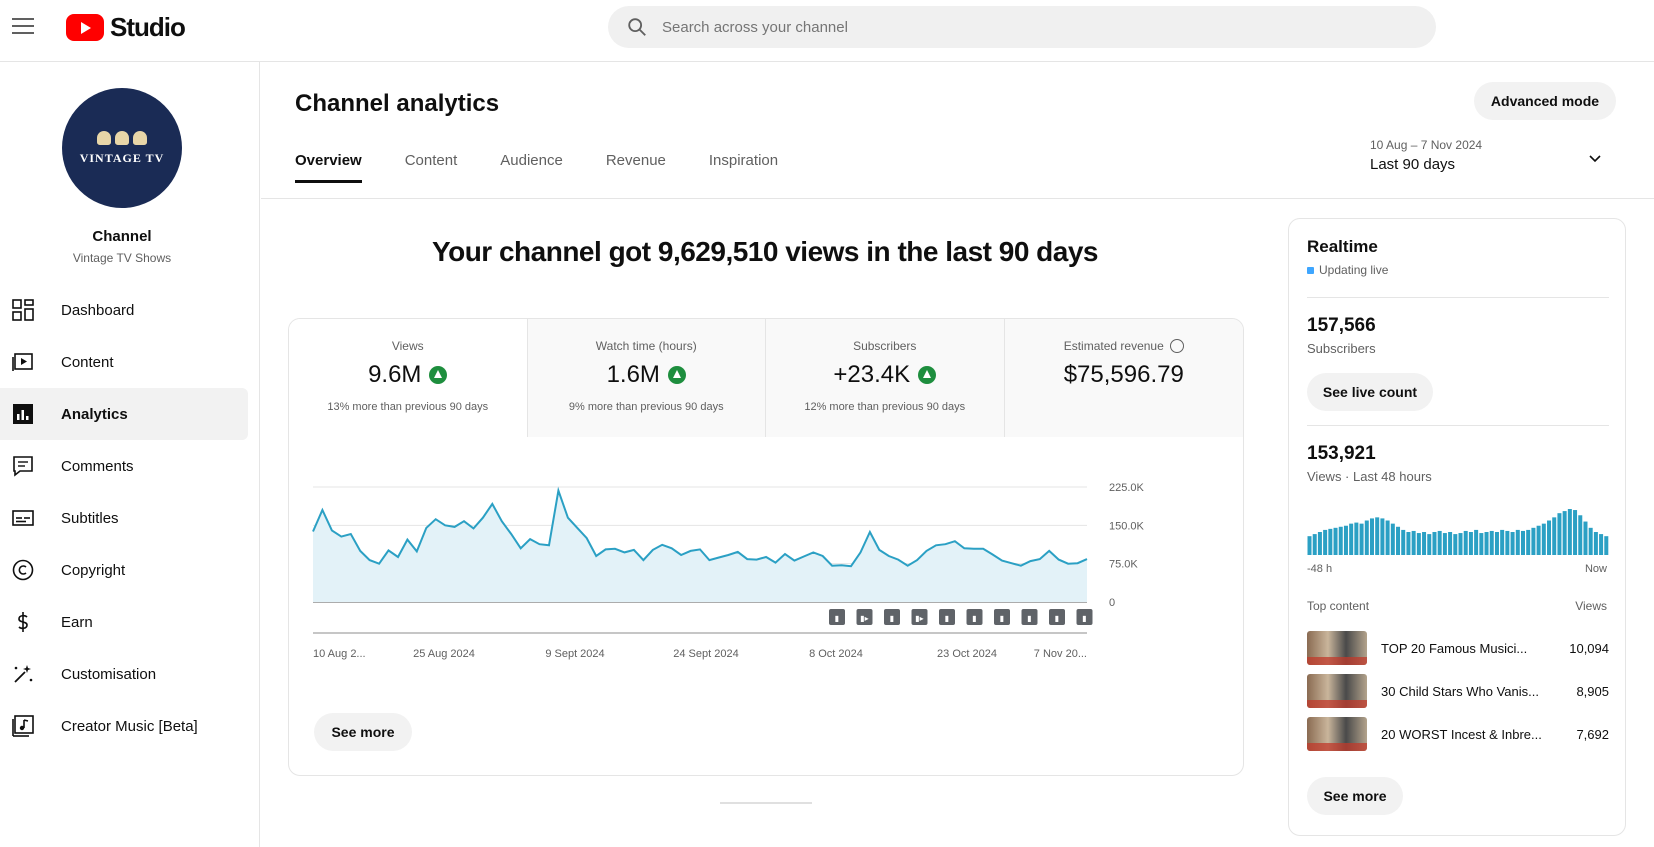 The height and width of the screenshot is (847, 1654). What do you see at coordinates (872, 374) in the screenshot?
I see `metric-value: +23.4K` at bounding box center [872, 374].